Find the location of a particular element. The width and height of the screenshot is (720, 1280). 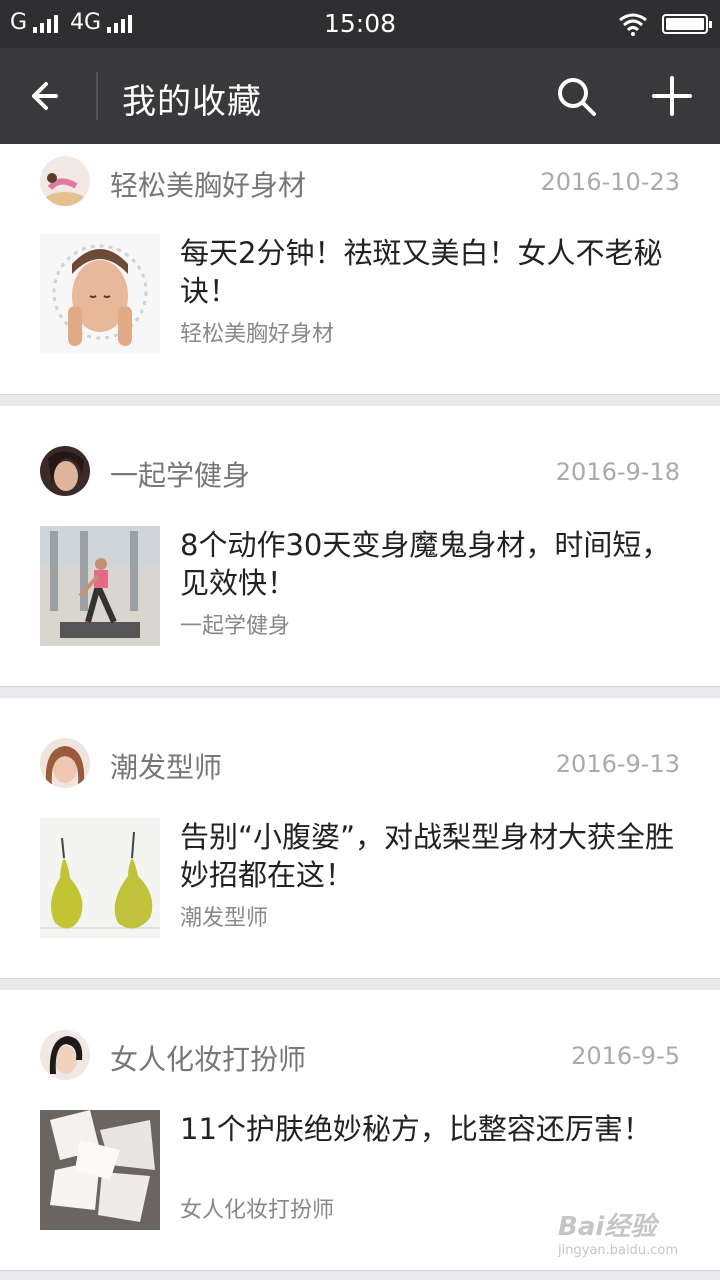

article-source: 一起学健身 is located at coordinates (235, 626).